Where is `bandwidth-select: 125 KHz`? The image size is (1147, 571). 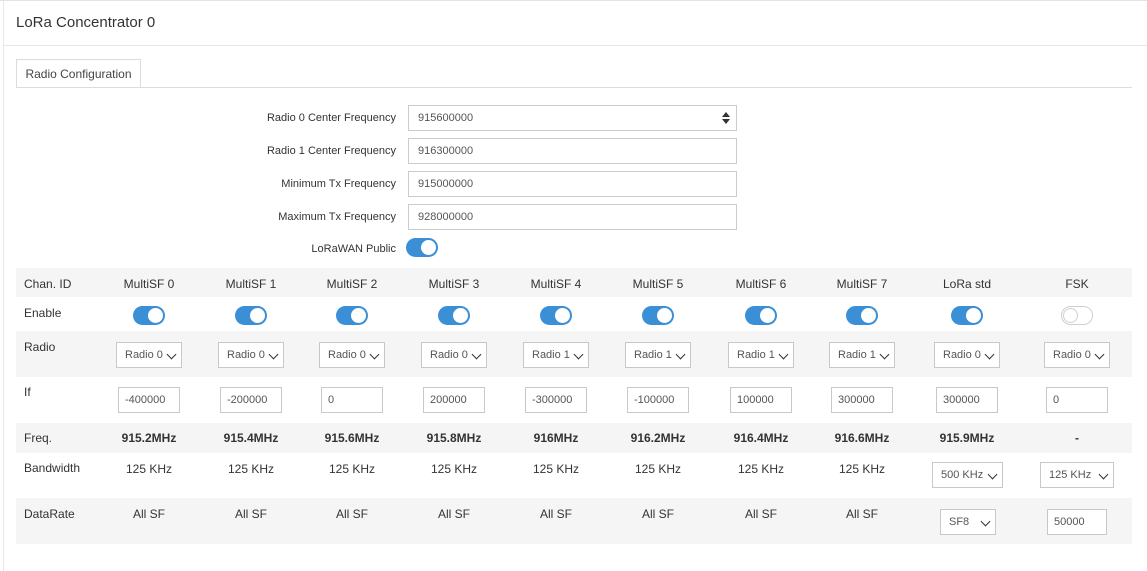 bandwidth-select: 125 KHz is located at coordinates (1077, 475).